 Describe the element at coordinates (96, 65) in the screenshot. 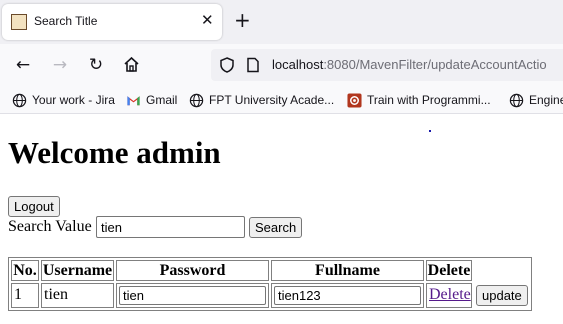

I see `reload-icon: ↻` at that location.